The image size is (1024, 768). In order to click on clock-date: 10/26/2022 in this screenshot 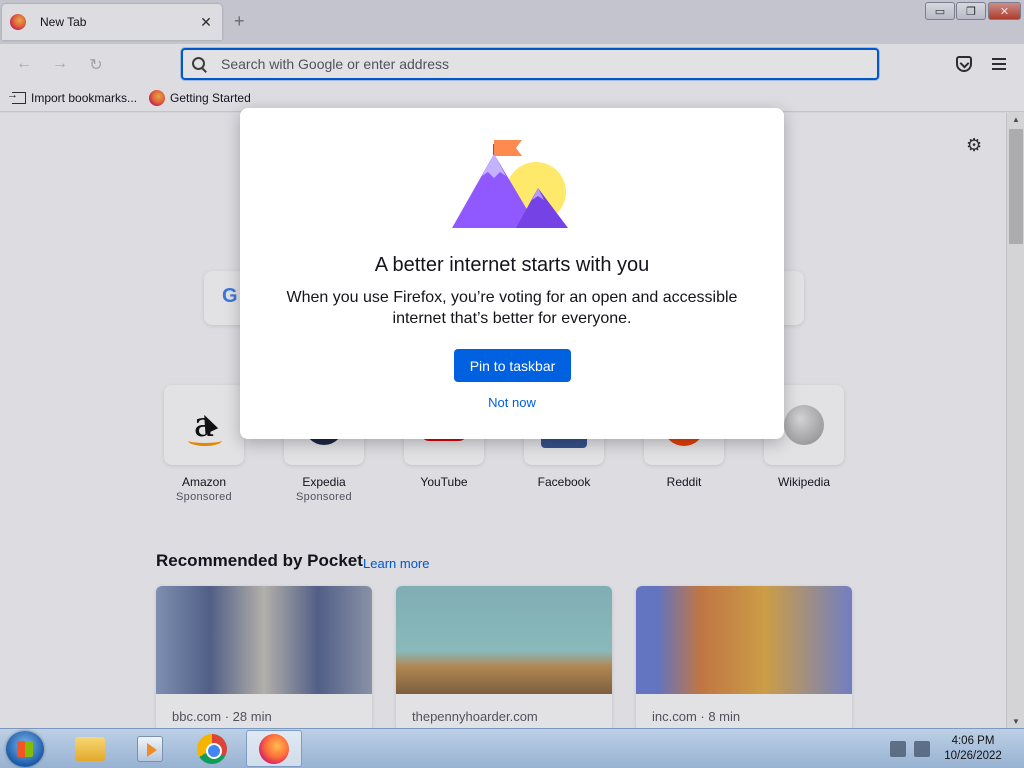, I will do `click(973, 756)`.